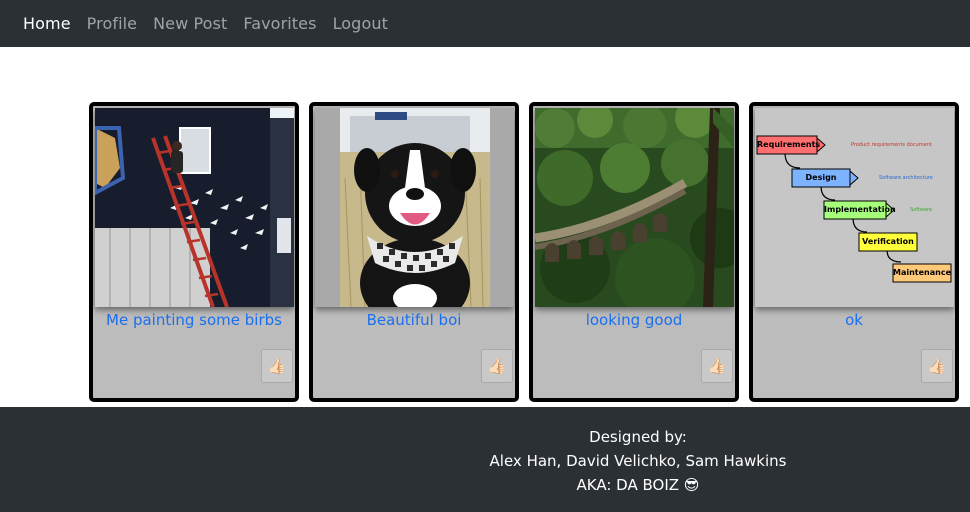  I want to click on nav-profile: Profile, so click(112, 23).